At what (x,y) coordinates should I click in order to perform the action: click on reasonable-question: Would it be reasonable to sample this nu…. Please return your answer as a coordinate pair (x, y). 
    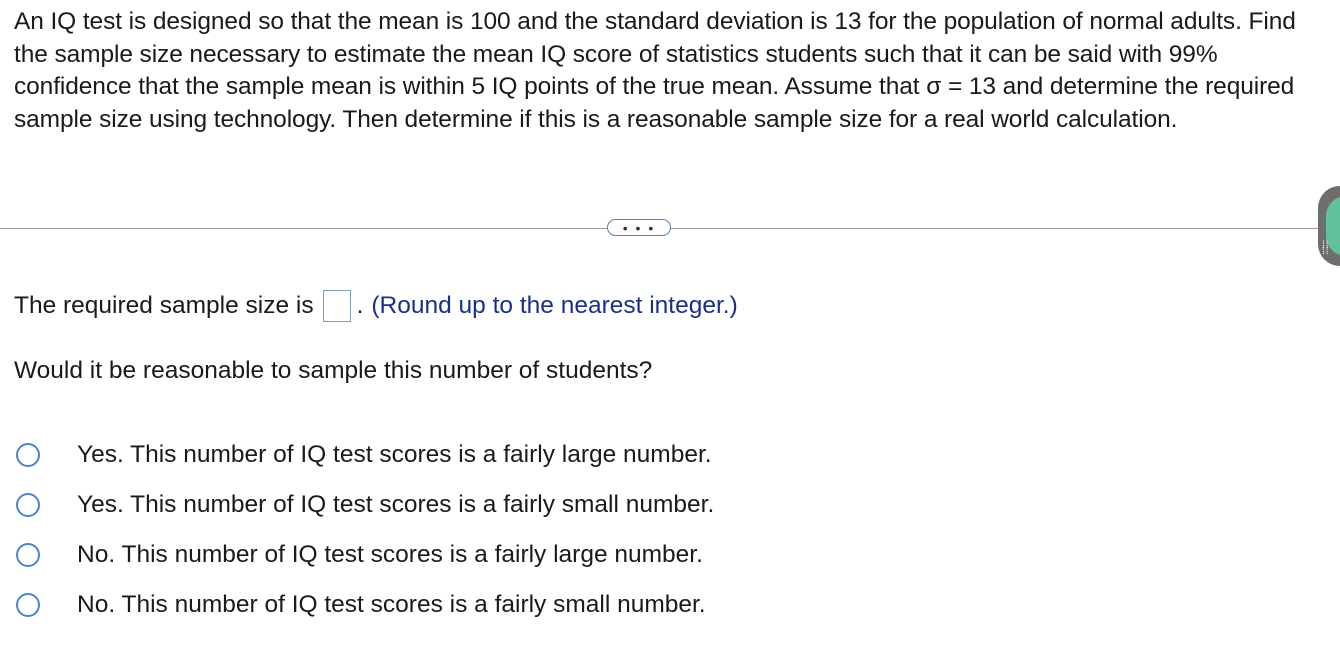
    Looking at the image, I should click on (333, 370).